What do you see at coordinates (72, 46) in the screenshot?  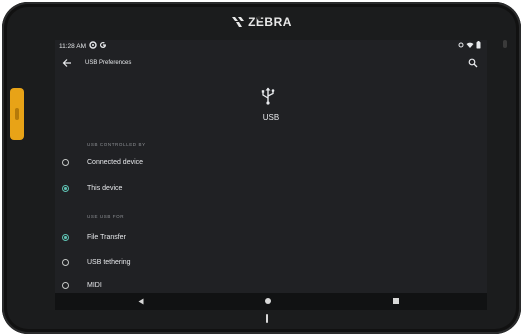 I see `status-time: 11:28 AM` at bounding box center [72, 46].